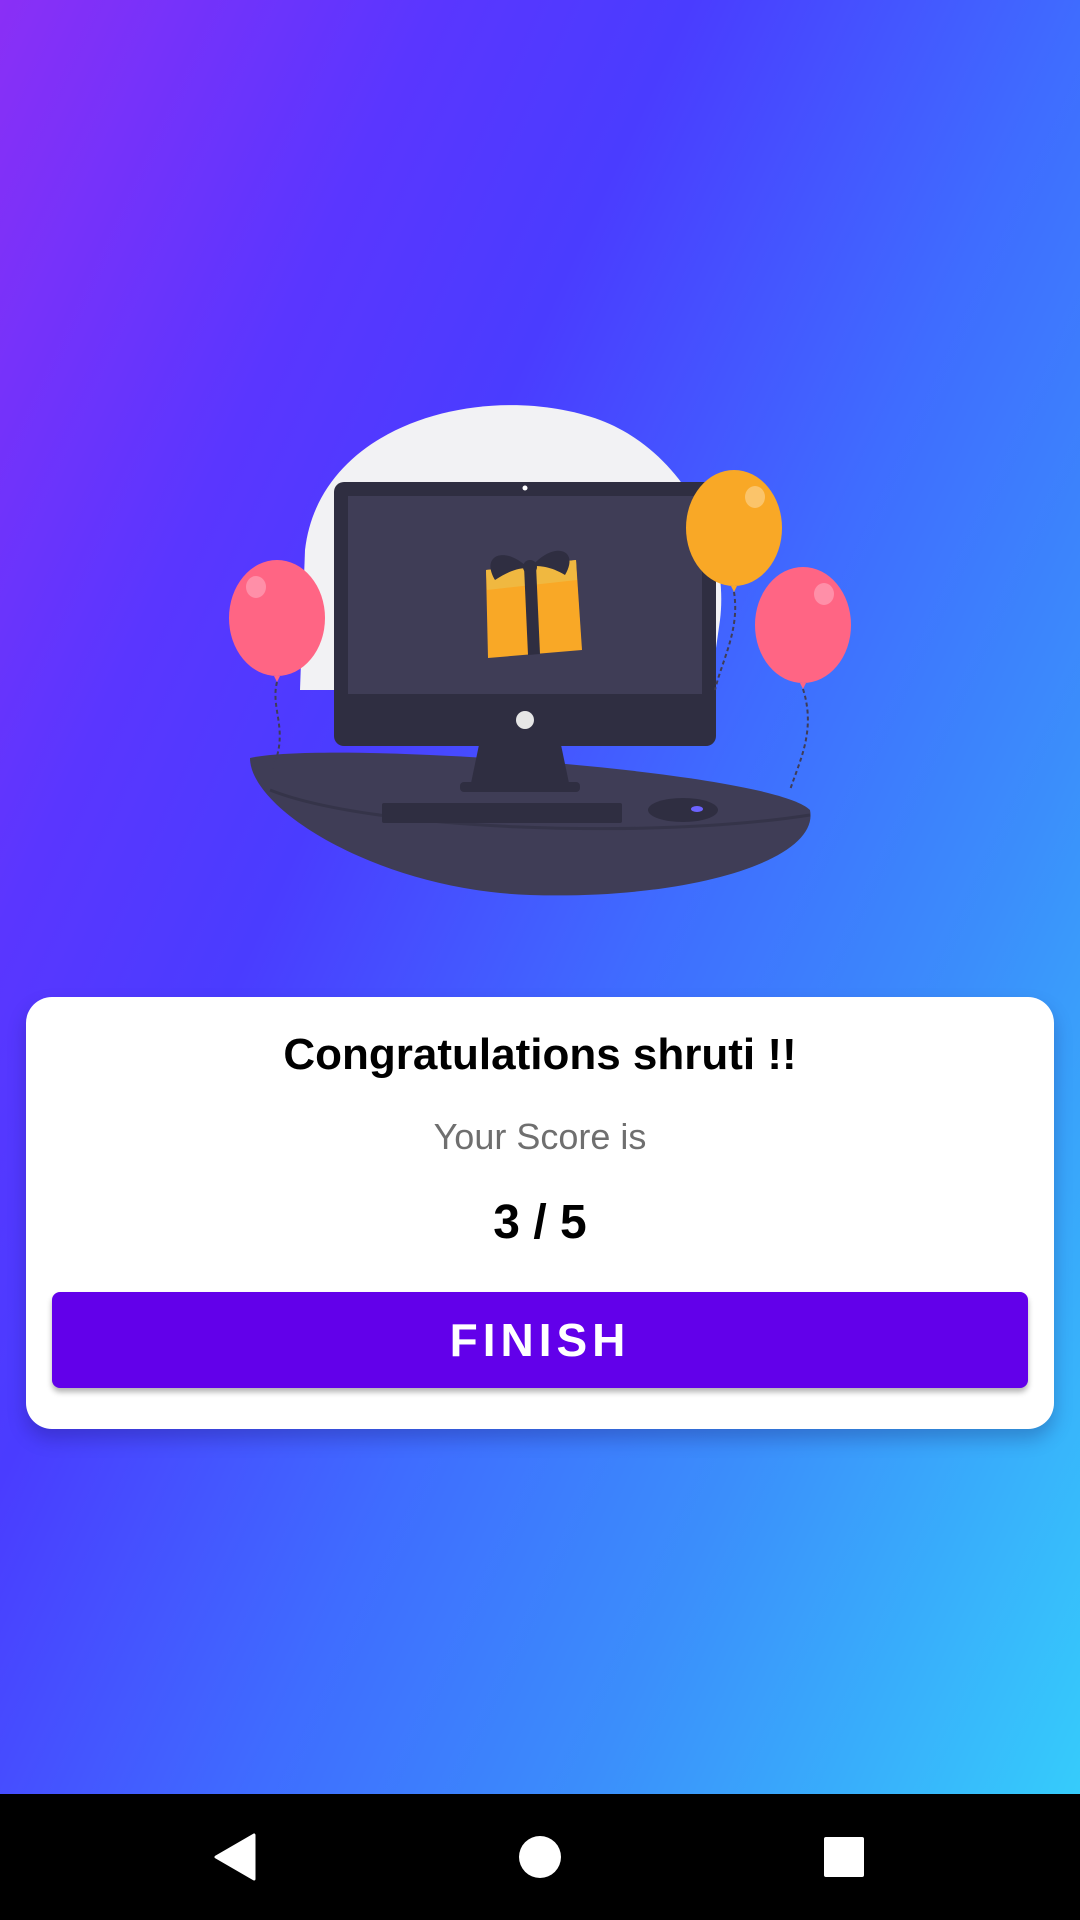  I want to click on score-label: Your Score is, so click(540, 1136).